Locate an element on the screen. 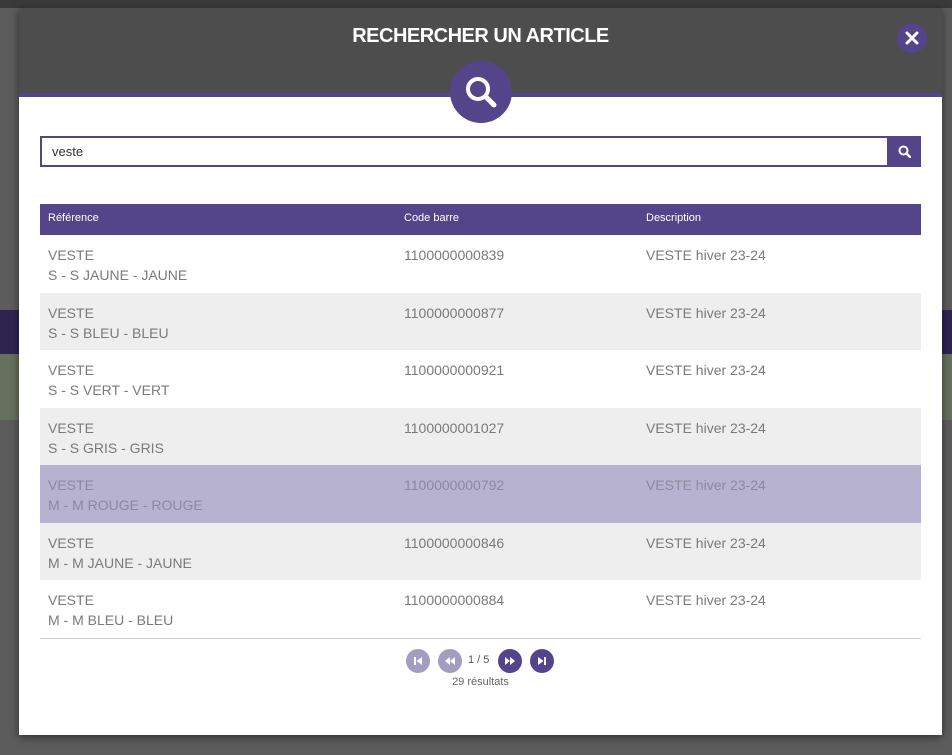 The height and width of the screenshot is (755, 952). header-barcode: Code barre is located at coordinates (431, 218).